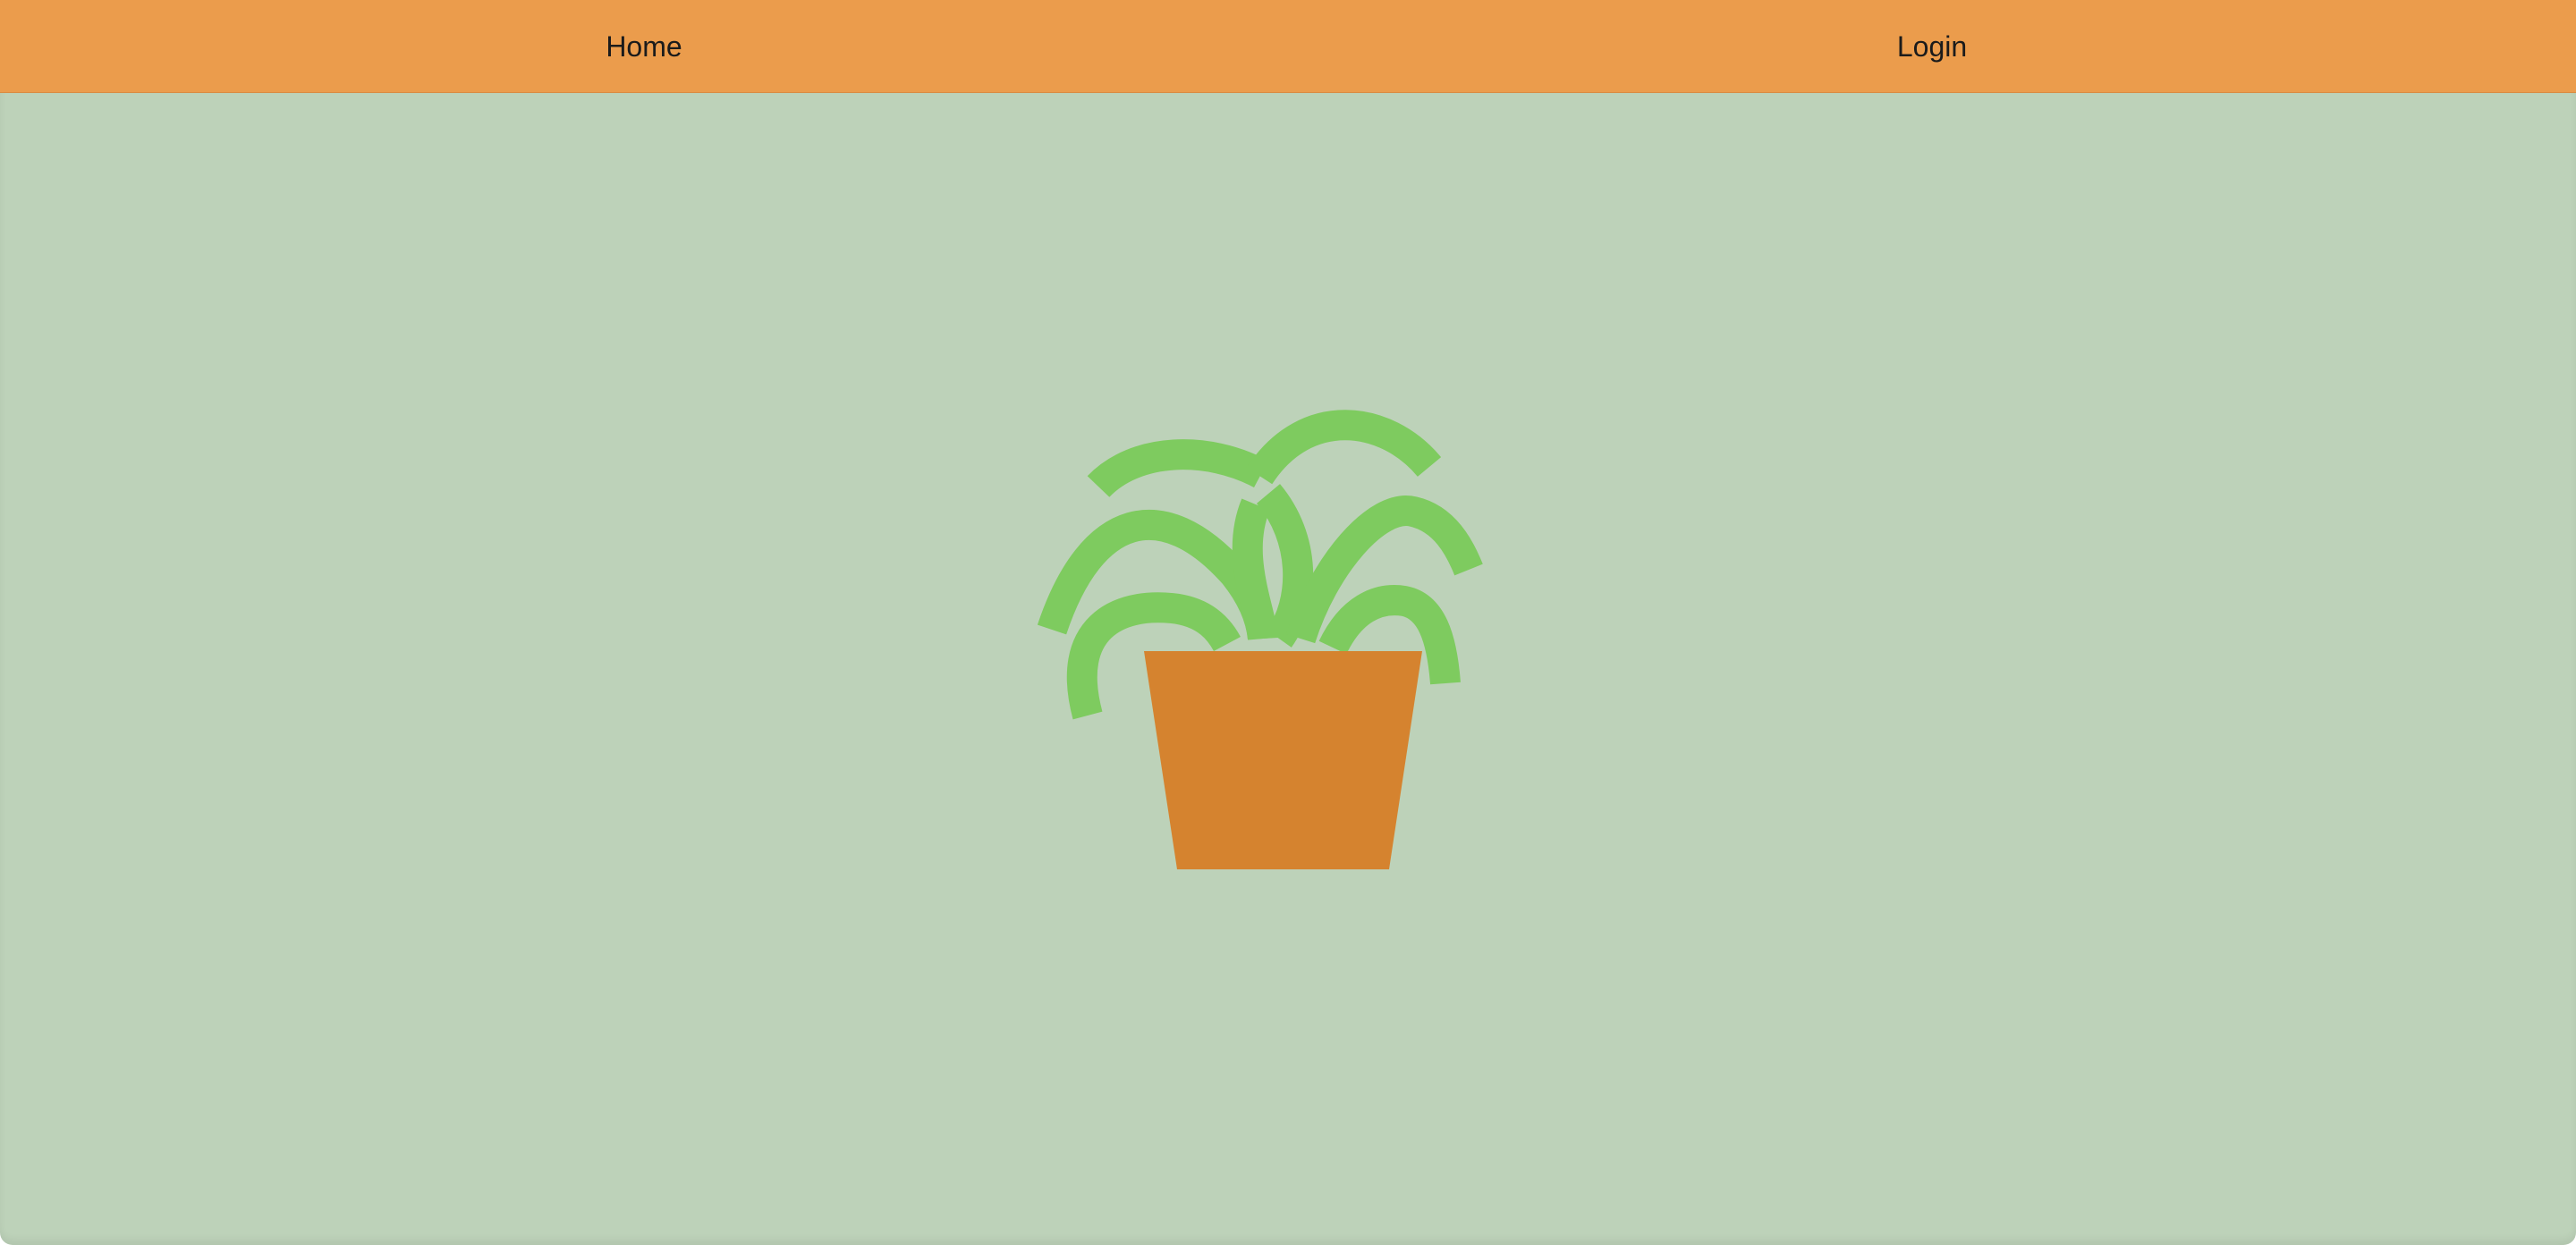  I want to click on nav-login-link: Login, so click(1932, 46).